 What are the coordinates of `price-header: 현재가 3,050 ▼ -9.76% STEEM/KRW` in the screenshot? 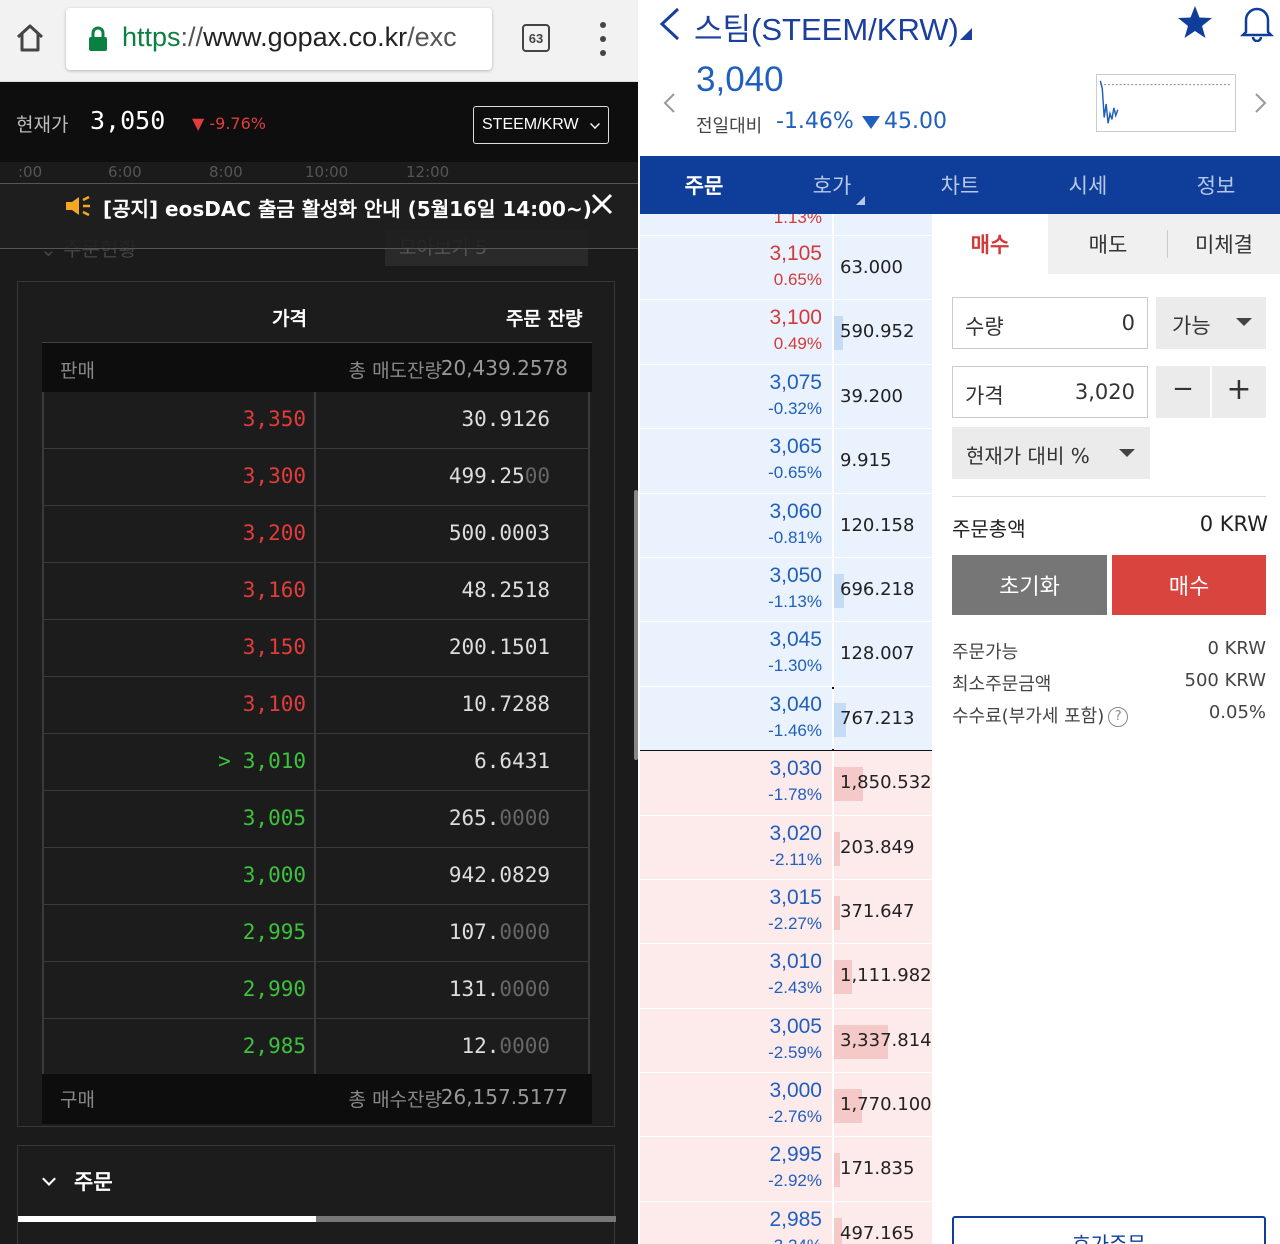 It's located at (319, 122).